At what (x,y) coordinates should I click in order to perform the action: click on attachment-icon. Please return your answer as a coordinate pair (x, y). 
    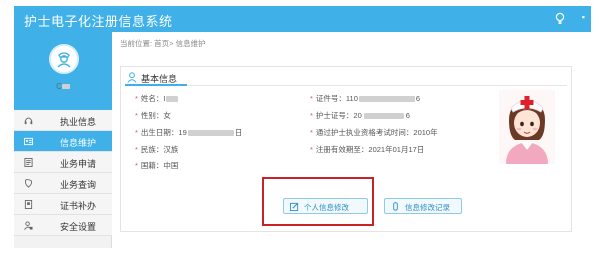
    Looking at the image, I should click on (395, 206).